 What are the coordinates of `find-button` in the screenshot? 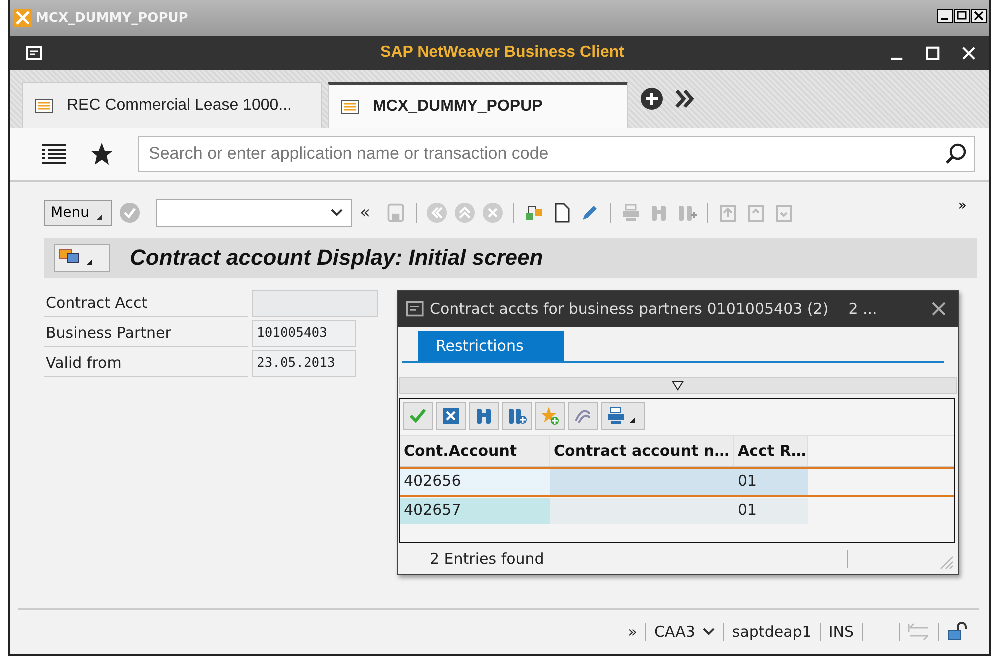 It's located at (484, 416).